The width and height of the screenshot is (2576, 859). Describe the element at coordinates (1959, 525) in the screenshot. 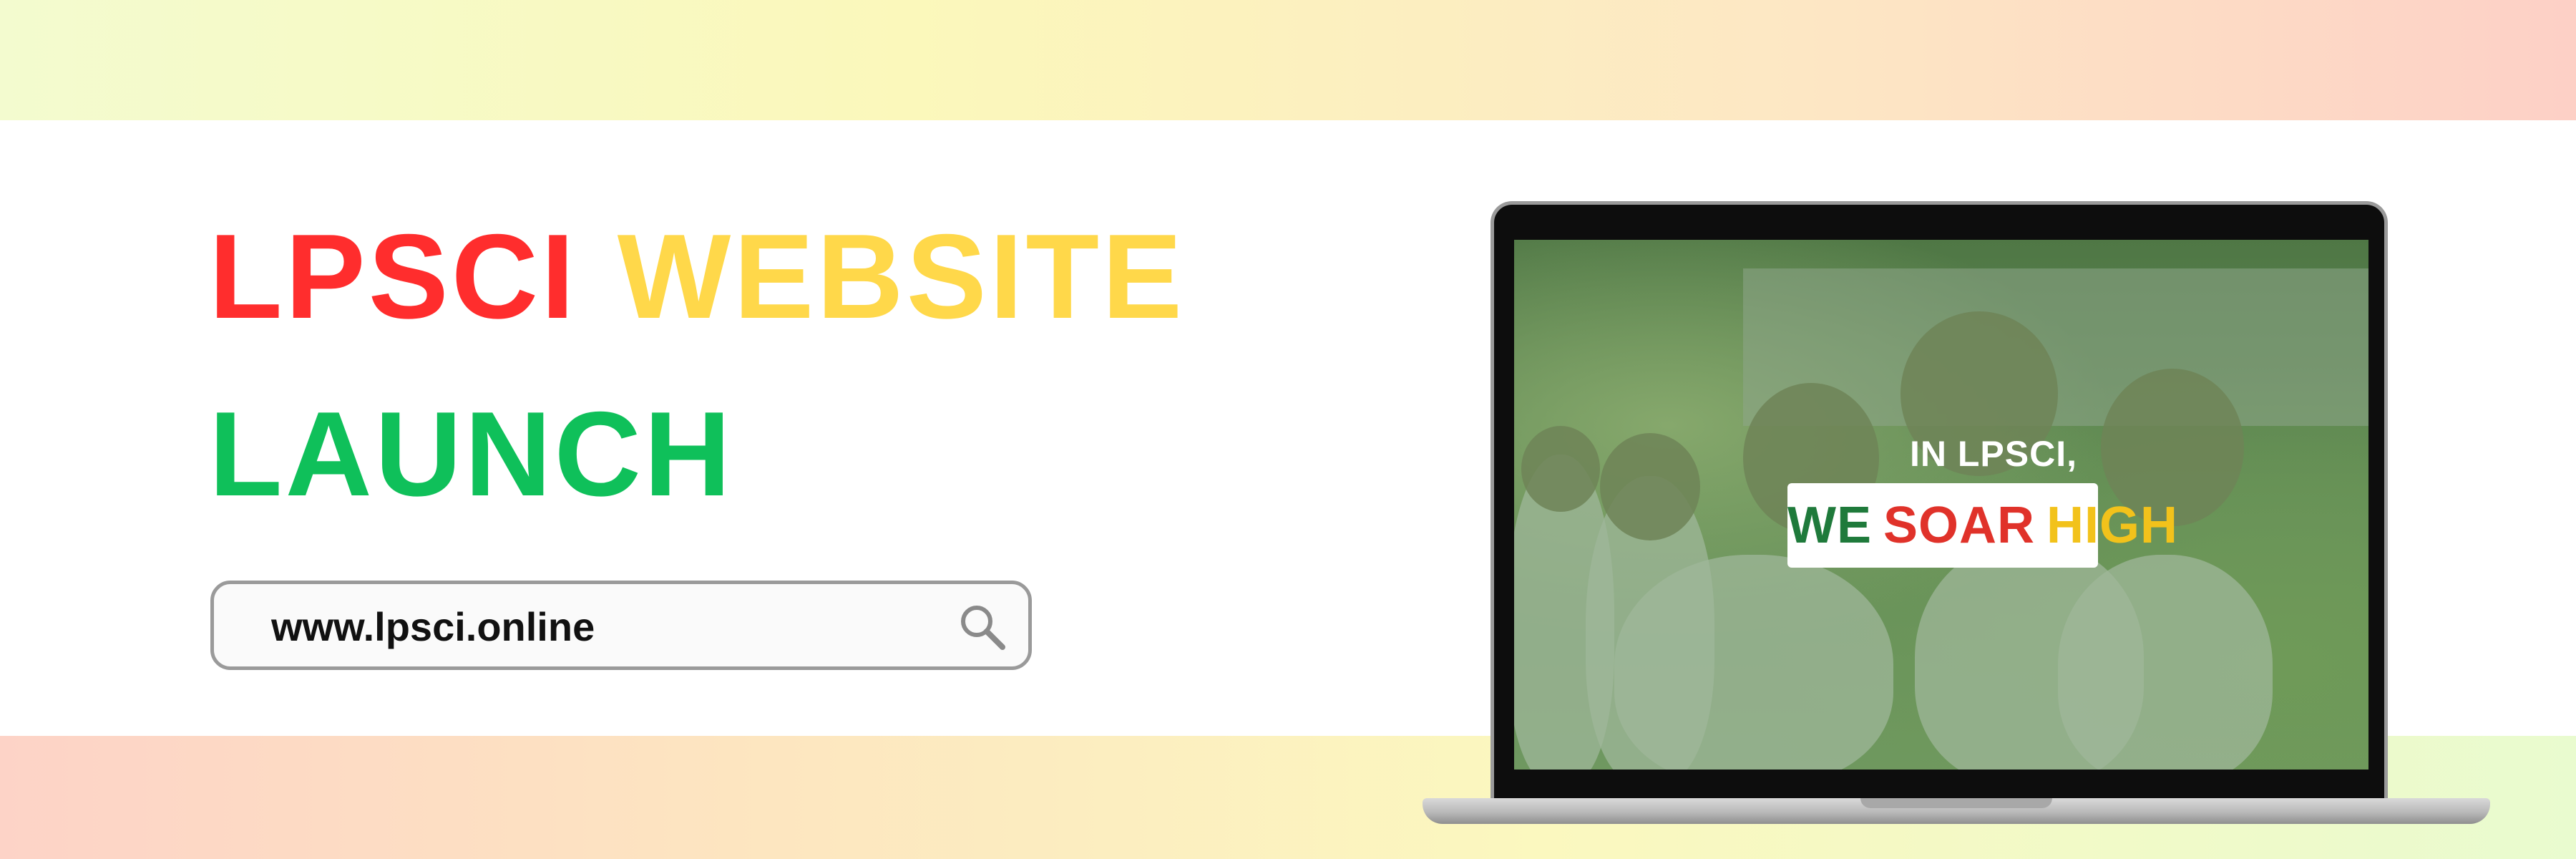

I see `tagline-soar: SOAR` at that location.